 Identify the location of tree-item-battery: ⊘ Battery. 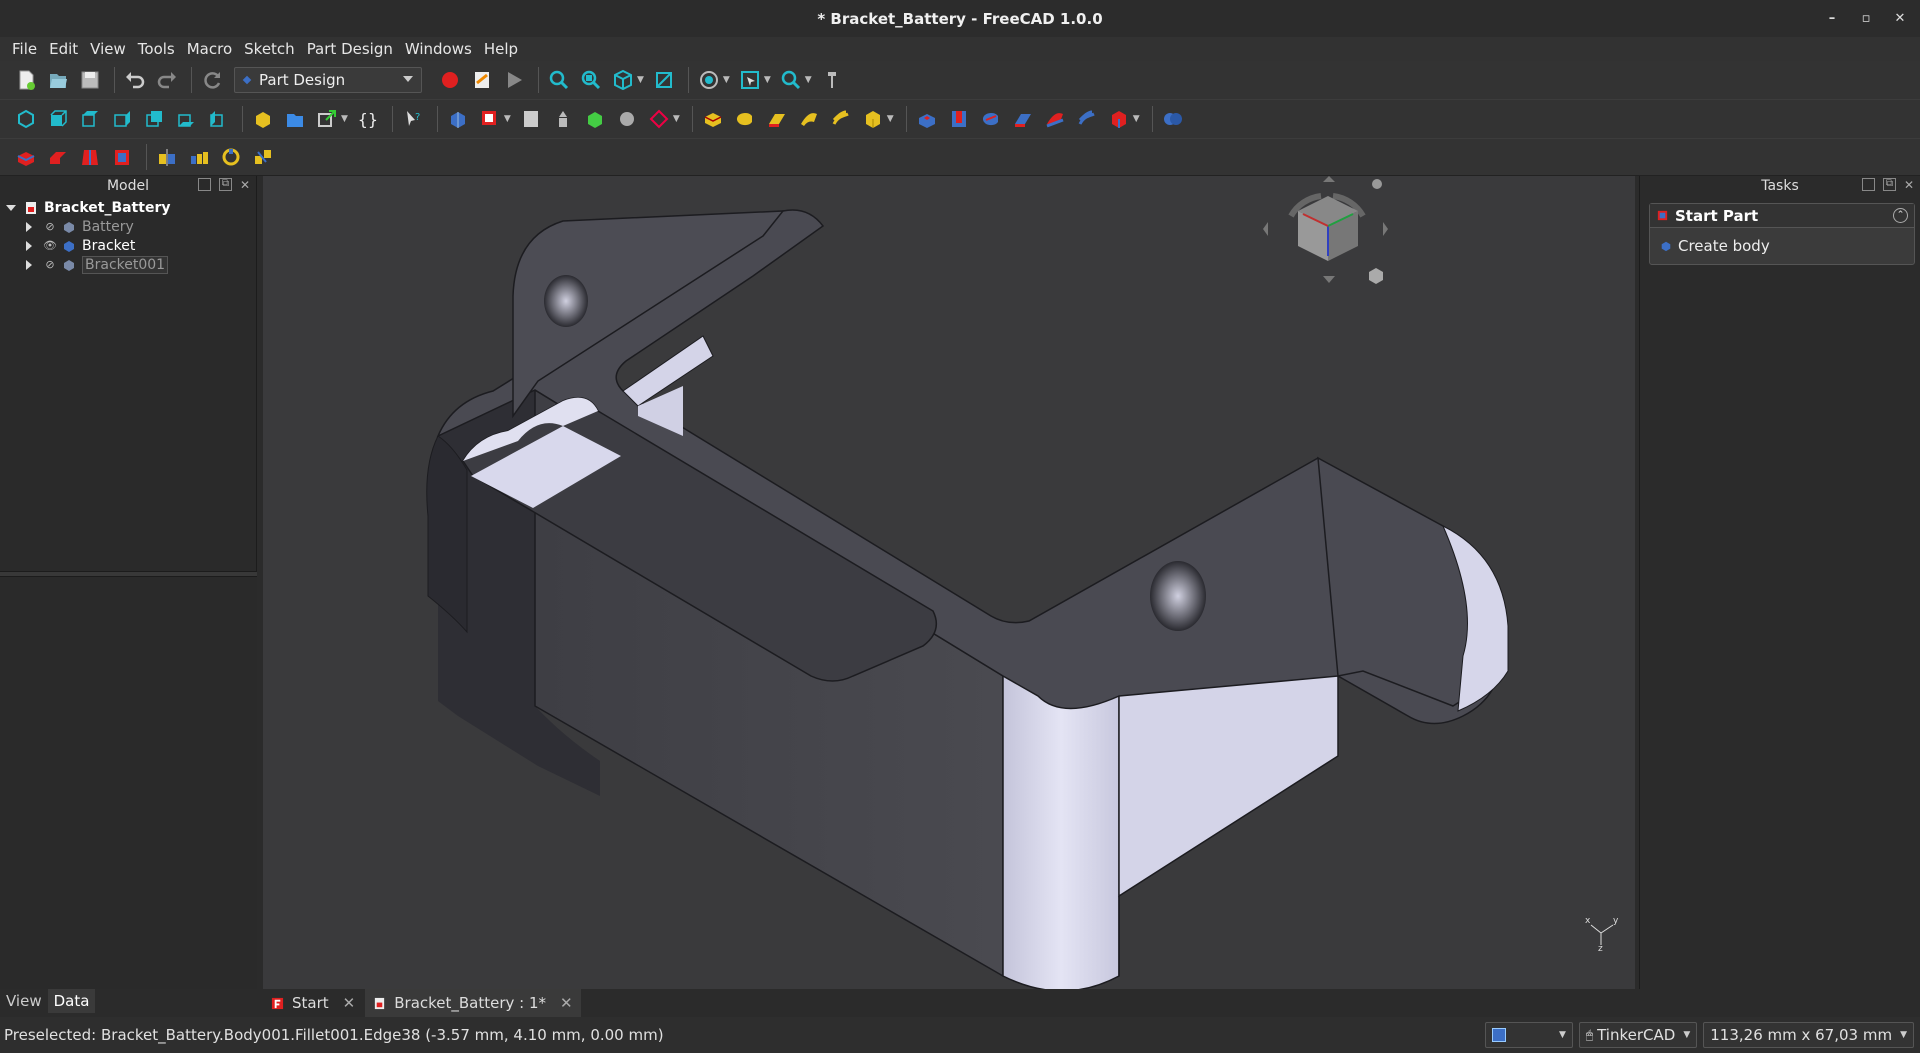
(128, 226).